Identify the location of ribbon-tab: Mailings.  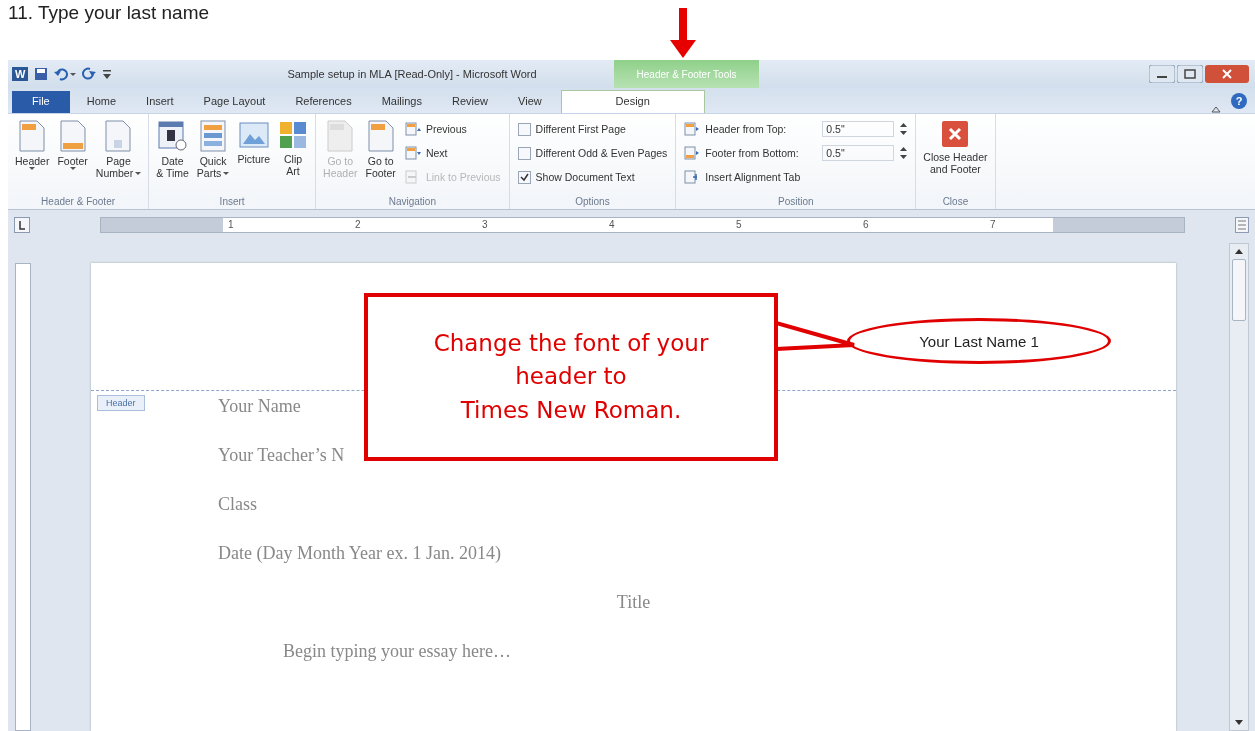
(401, 102).